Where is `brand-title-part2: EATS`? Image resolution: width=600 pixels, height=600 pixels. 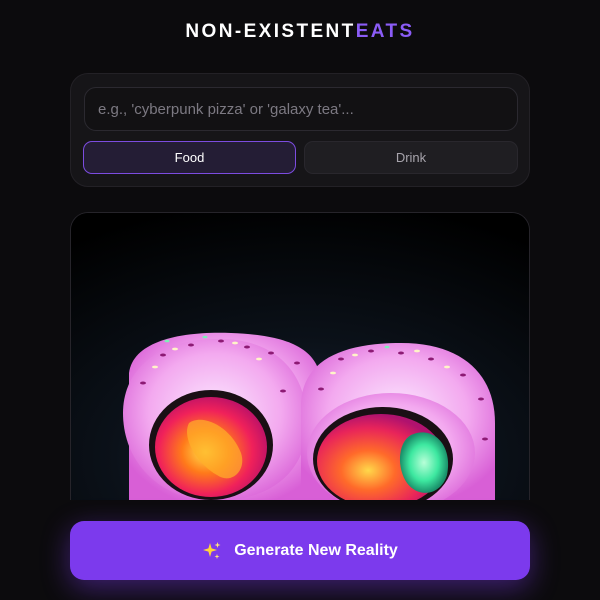
brand-title-part2: EATS is located at coordinates (385, 31).